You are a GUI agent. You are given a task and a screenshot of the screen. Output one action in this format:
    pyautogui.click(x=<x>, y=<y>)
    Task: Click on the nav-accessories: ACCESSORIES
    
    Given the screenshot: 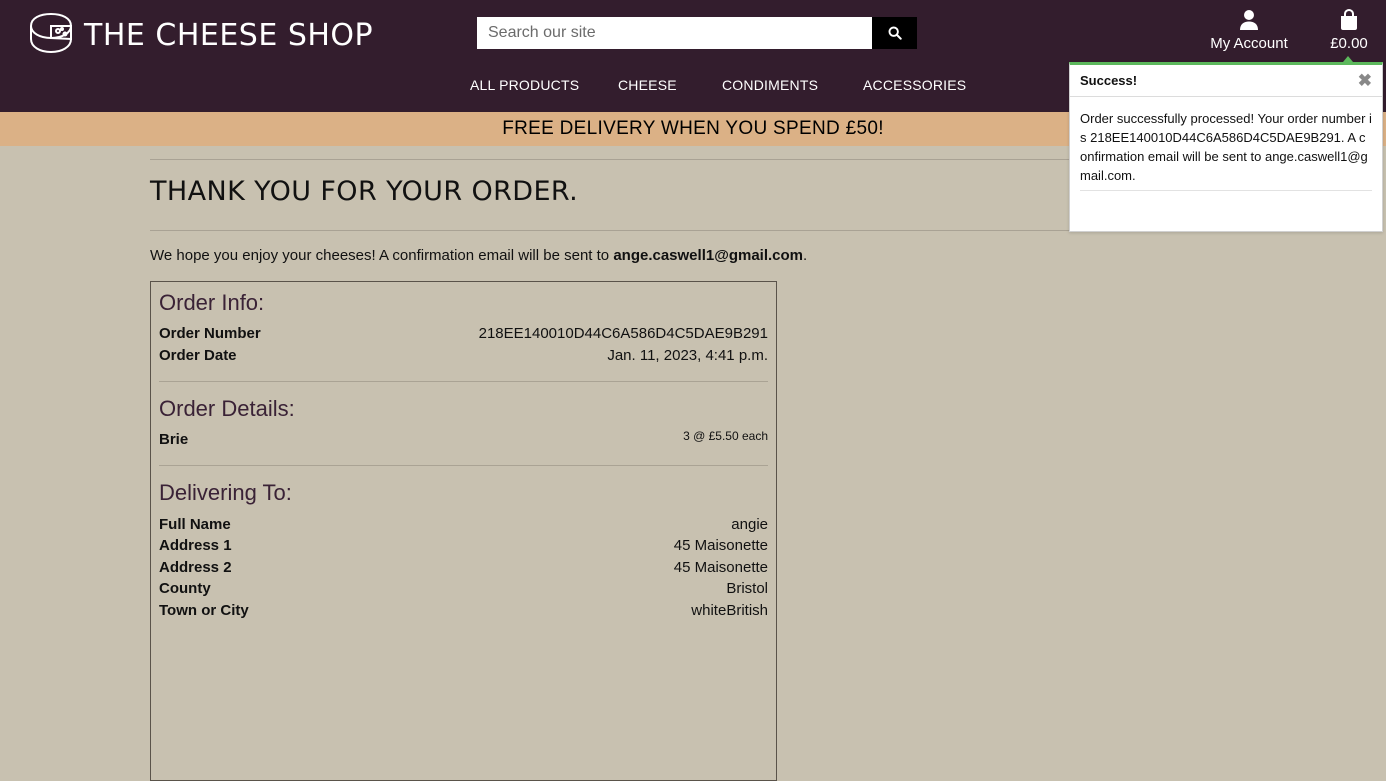 What is the action you would take?
    pyautogui.click(x=914, y=85)
    